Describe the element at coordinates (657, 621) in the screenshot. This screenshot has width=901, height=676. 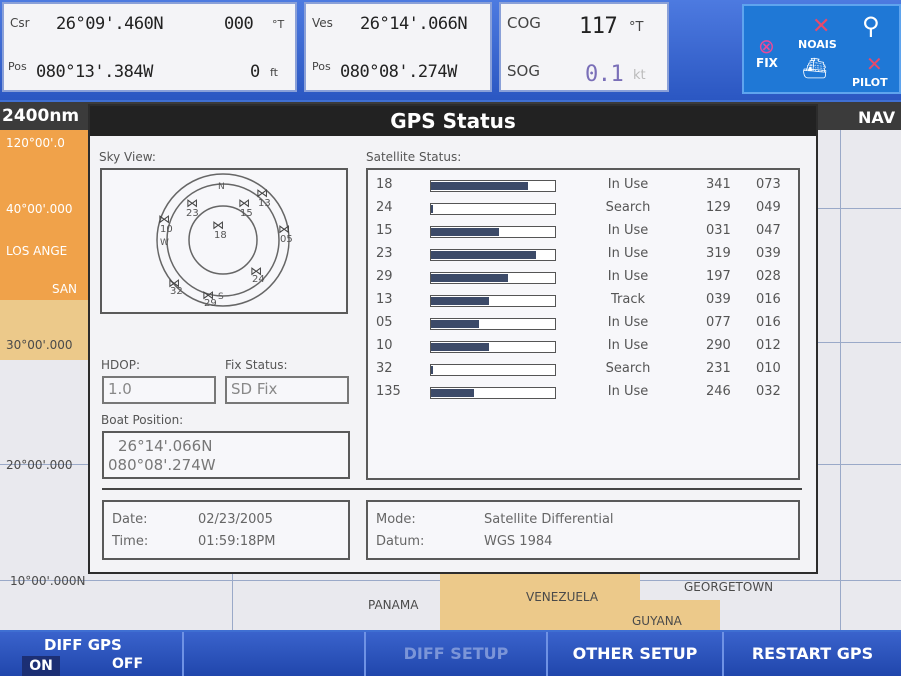
I see `place-label: GUYANA` at that location.